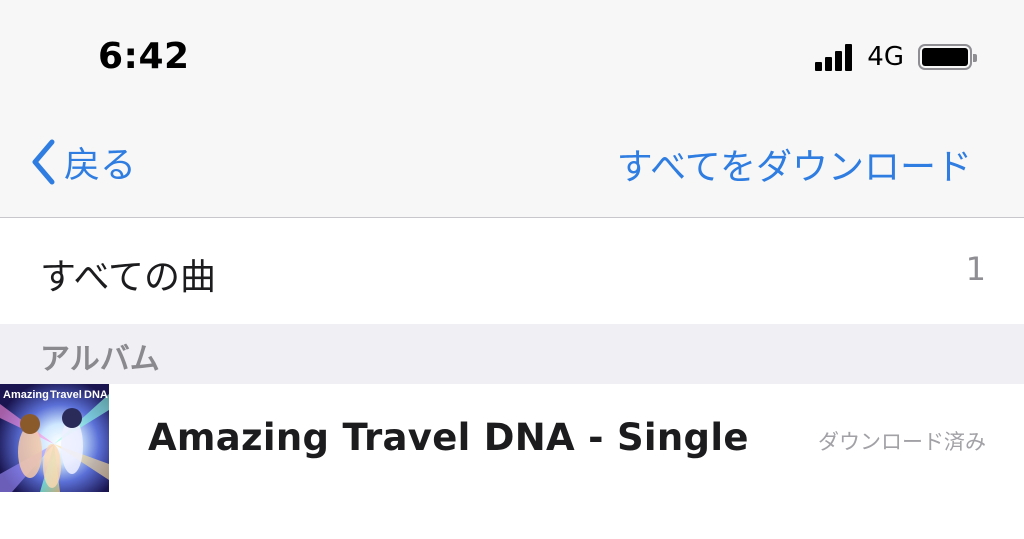 The height and width of the screenshot is (539, 1024). I want to click on back-button: 戻る, so click(83, 162).